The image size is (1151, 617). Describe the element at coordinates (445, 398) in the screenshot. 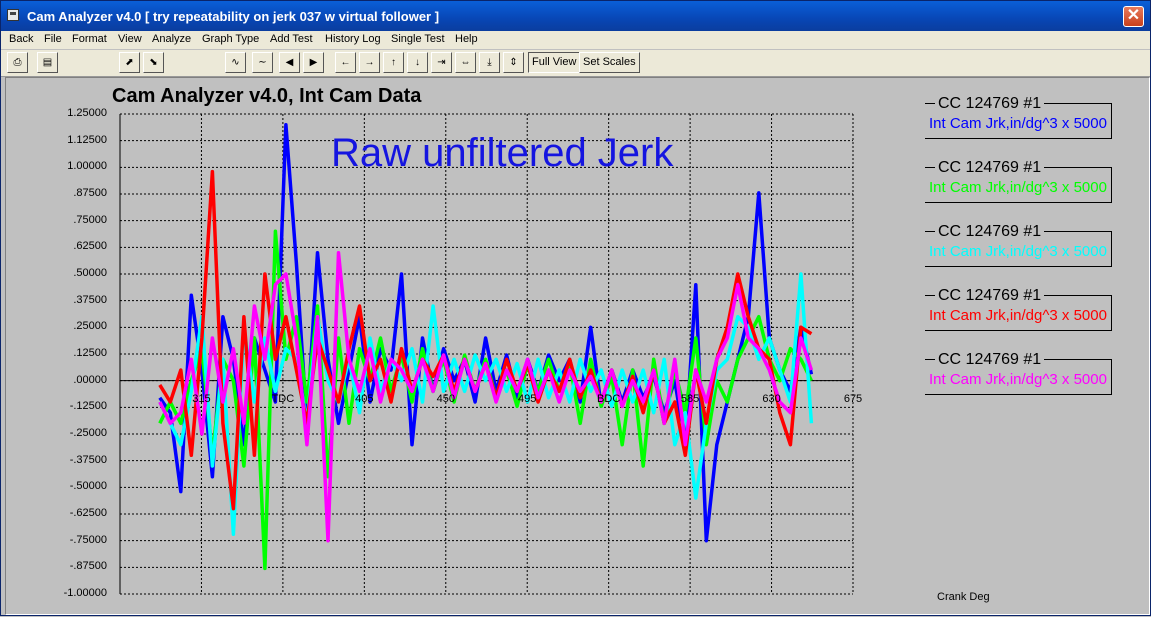

I see `x-tick-label: 450` at that location.